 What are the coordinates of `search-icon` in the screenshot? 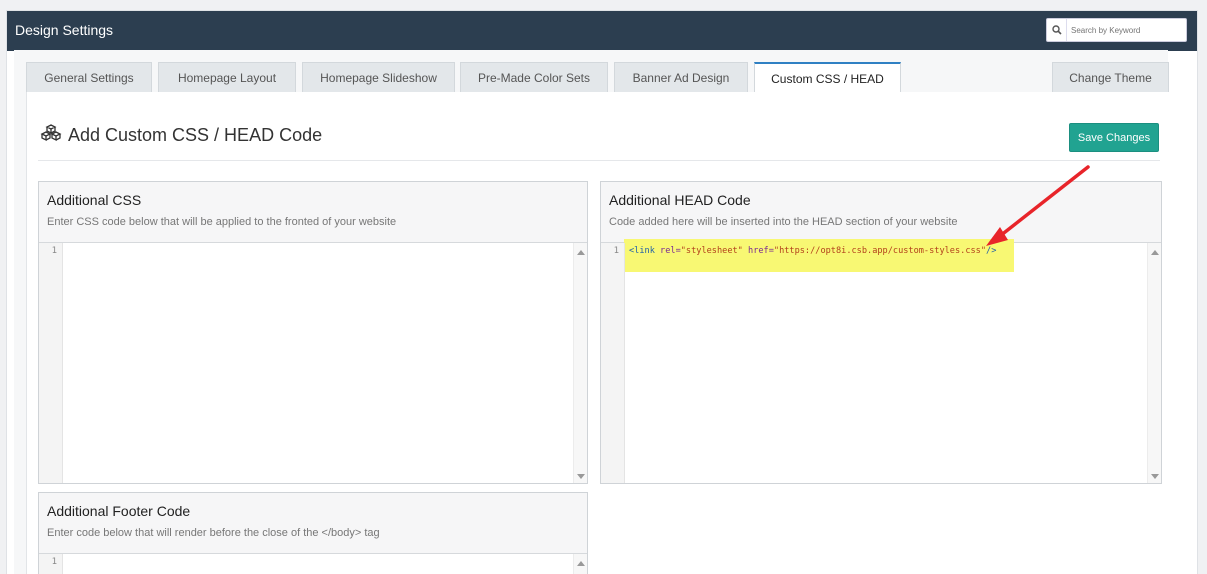 It's located at (1057, 30).